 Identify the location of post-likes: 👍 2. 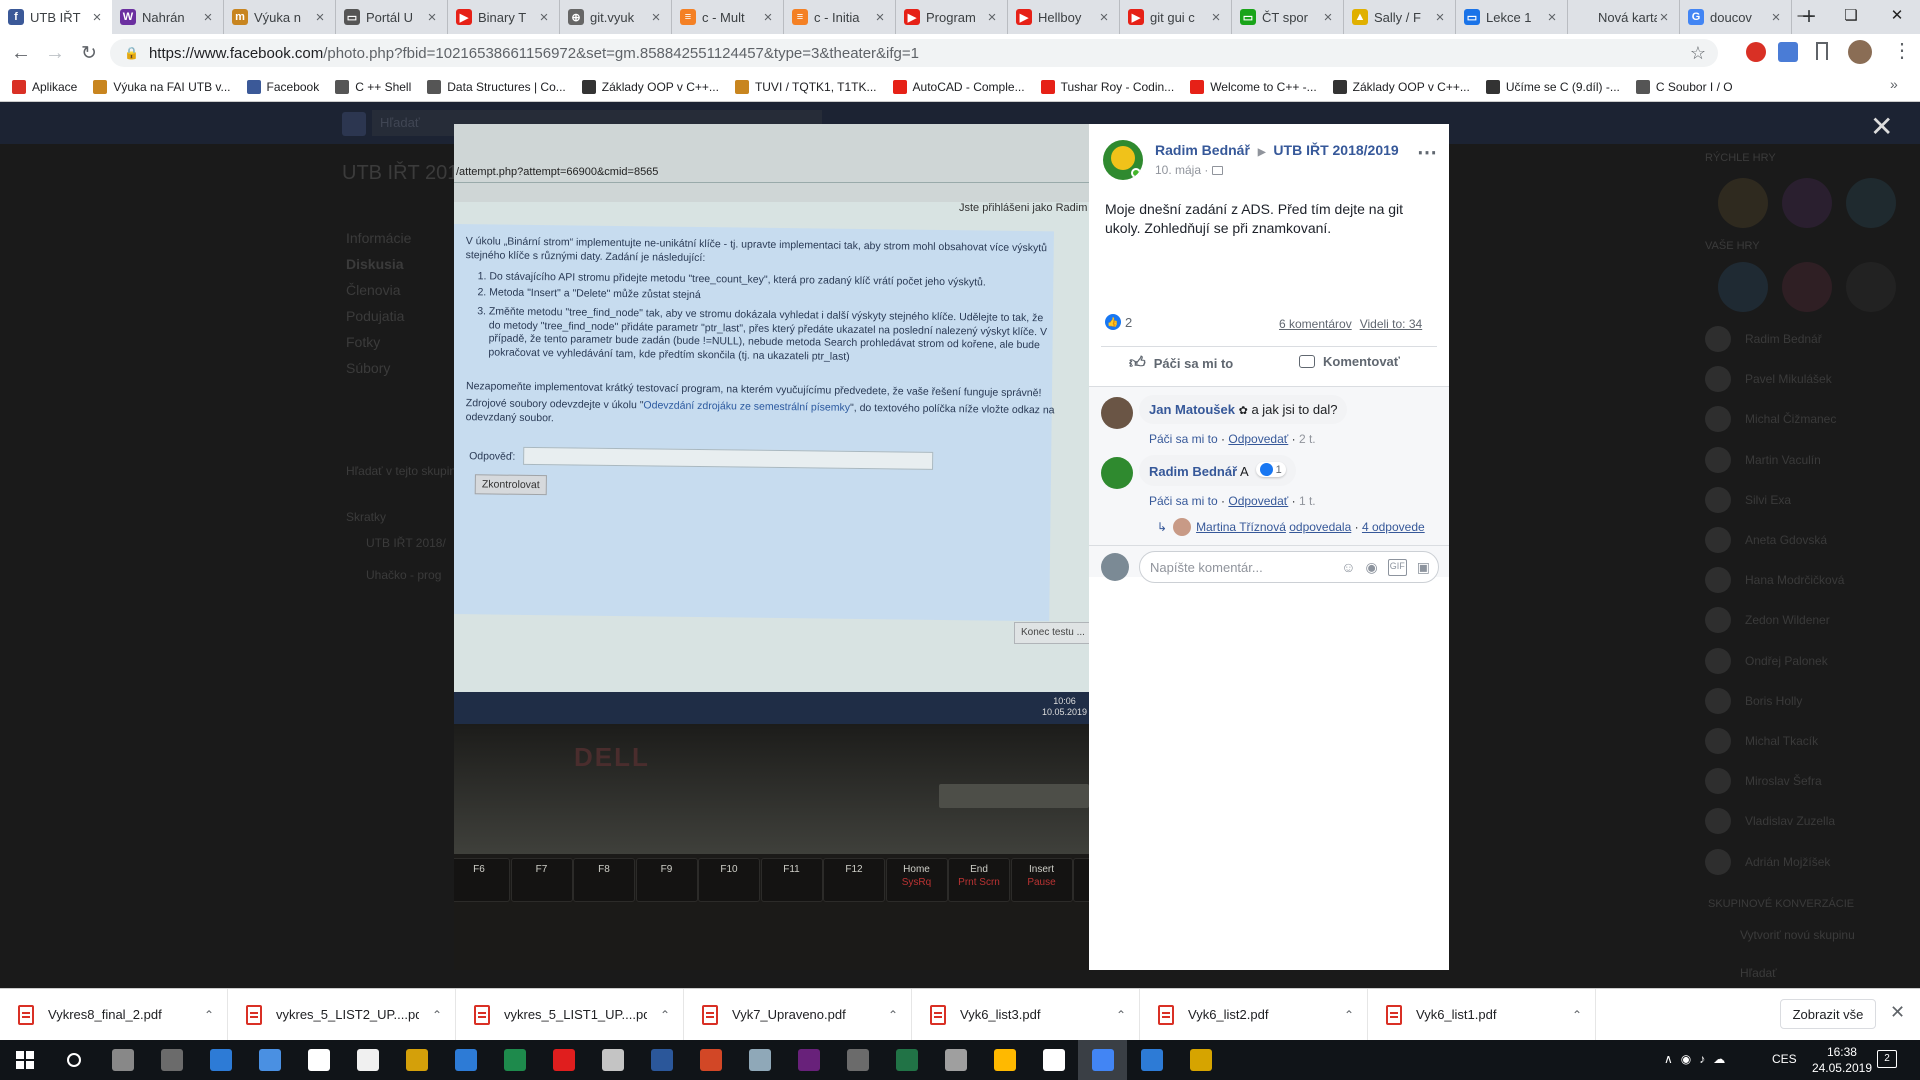
(1118, 322).